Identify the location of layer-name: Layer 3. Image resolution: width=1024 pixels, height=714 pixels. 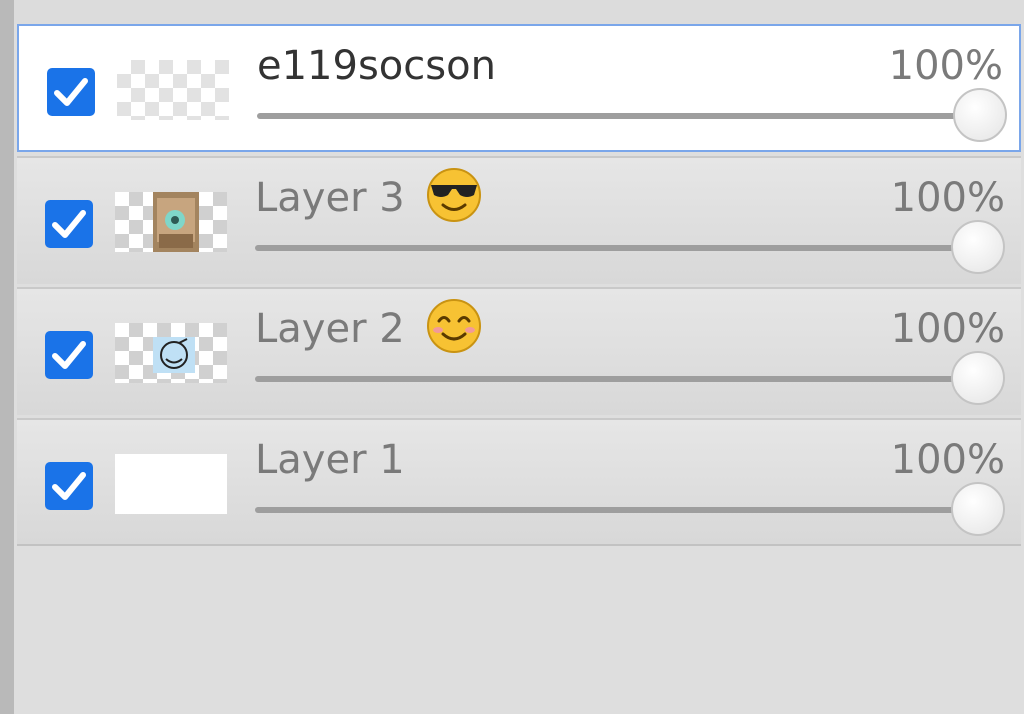
(330, 198).